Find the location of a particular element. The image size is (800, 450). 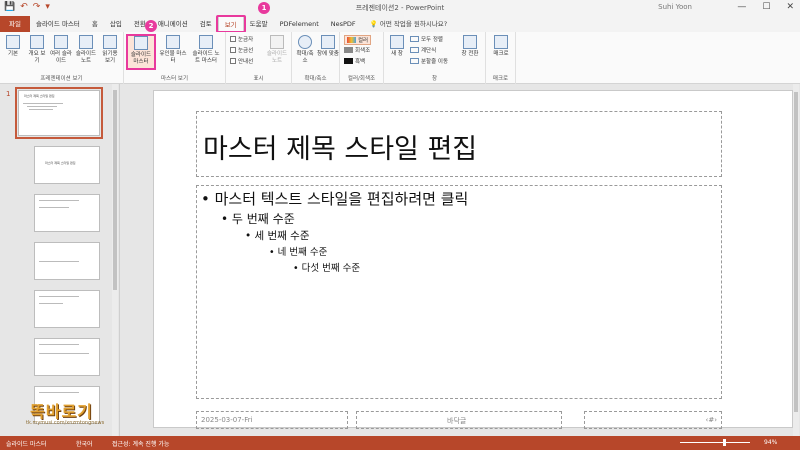

group-color: 컬러 회색조 흑백 컬러/회색조 is located at coordinates (362, 58).